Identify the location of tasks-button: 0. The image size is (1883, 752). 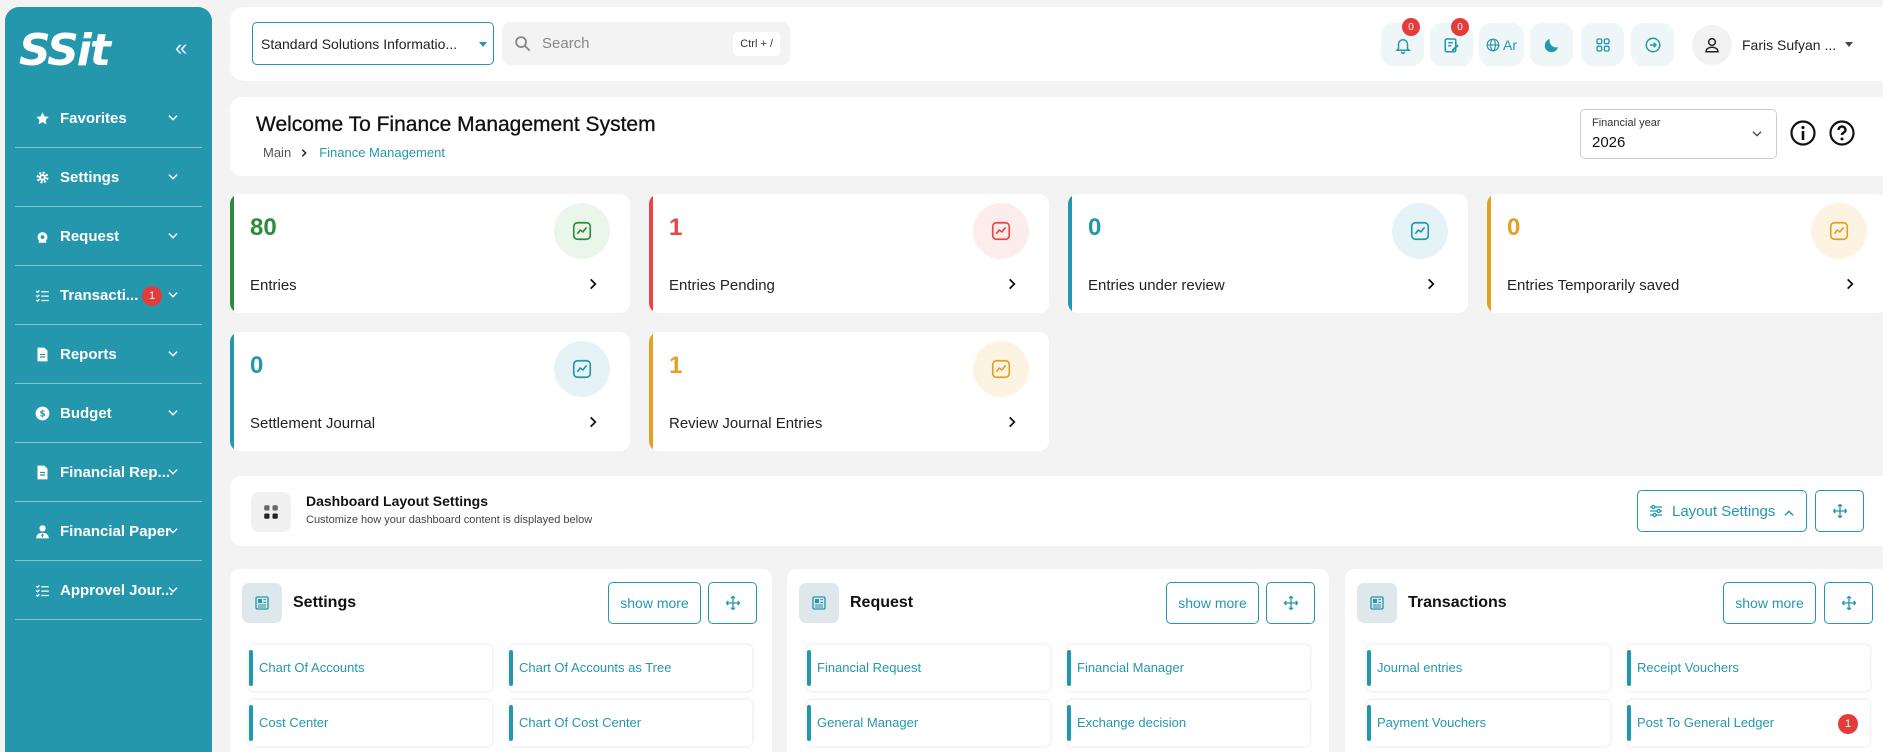
(1451, 42).